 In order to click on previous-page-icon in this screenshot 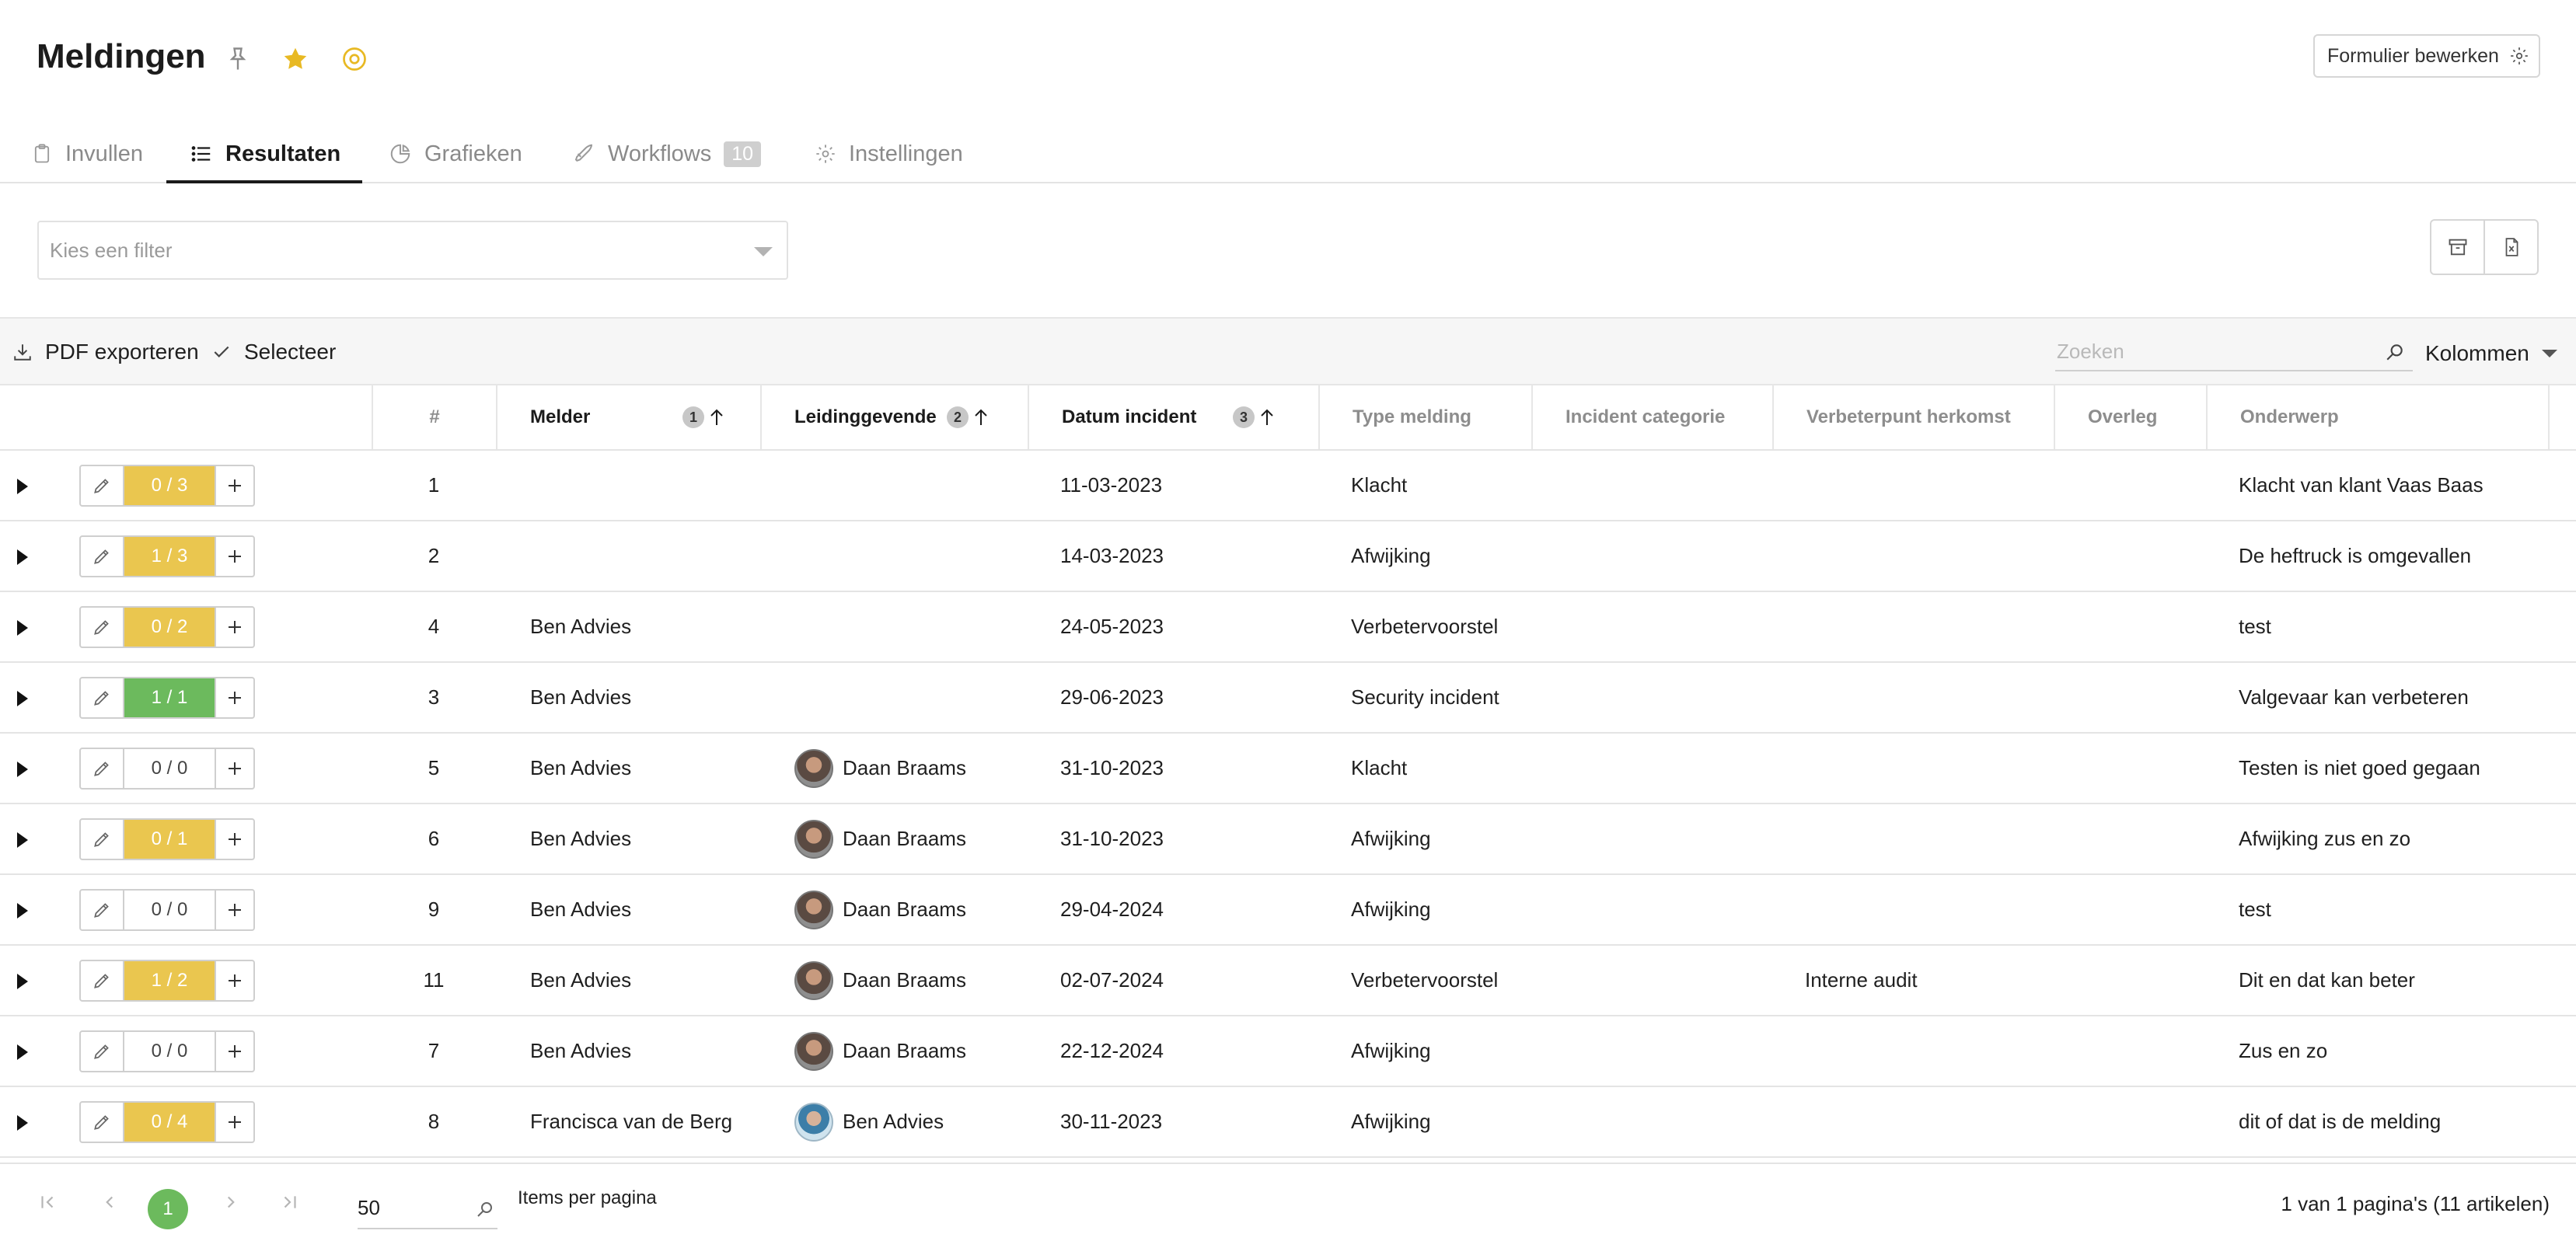, I will do `click(110, 1205)`.